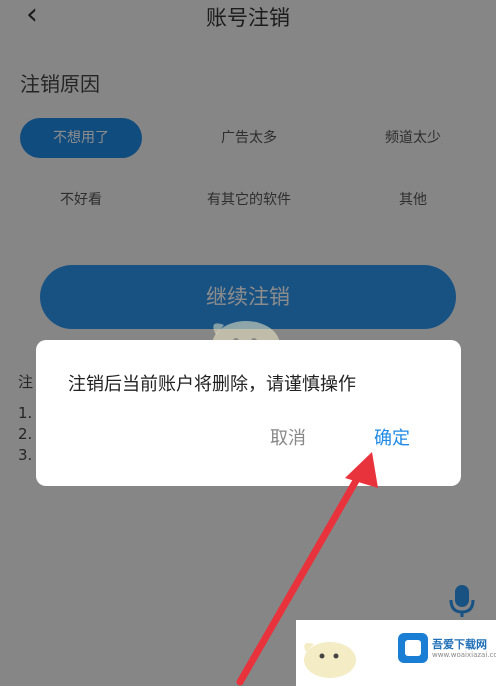 The image size is (496, 686). I want to click on watermark-name: 吾爱下载网, so click(459, 644).